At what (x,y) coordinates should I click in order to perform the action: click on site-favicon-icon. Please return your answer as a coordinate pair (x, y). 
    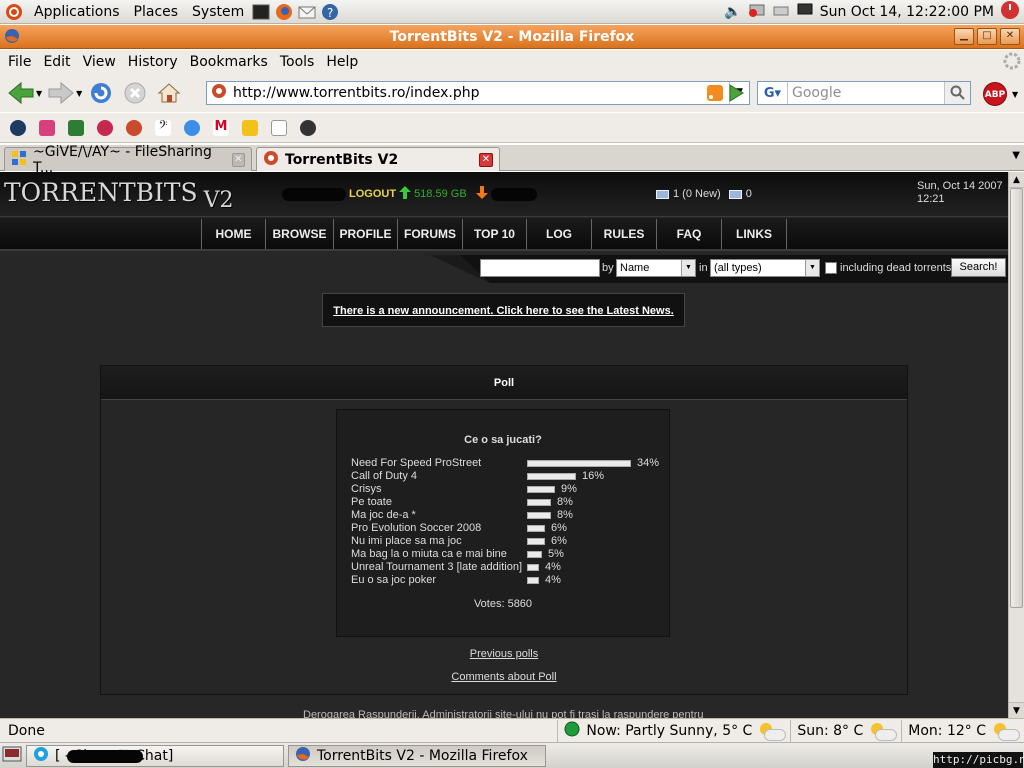
    Looking at the image, I should click on (219, 93).